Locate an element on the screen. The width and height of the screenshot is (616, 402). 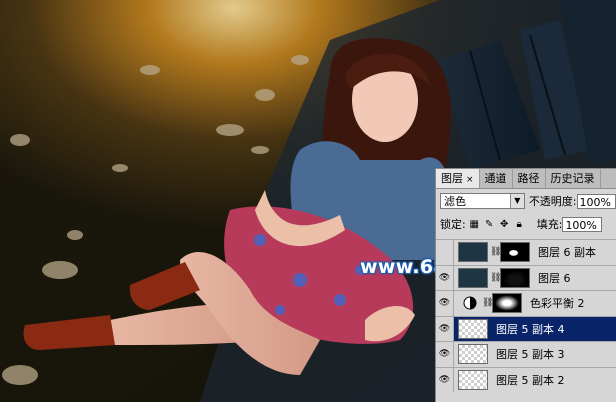
lock-row: 锁定: ▦ ✎ ✥ 🔒︎ 填充: 100% is located at coordinates (526, 224).